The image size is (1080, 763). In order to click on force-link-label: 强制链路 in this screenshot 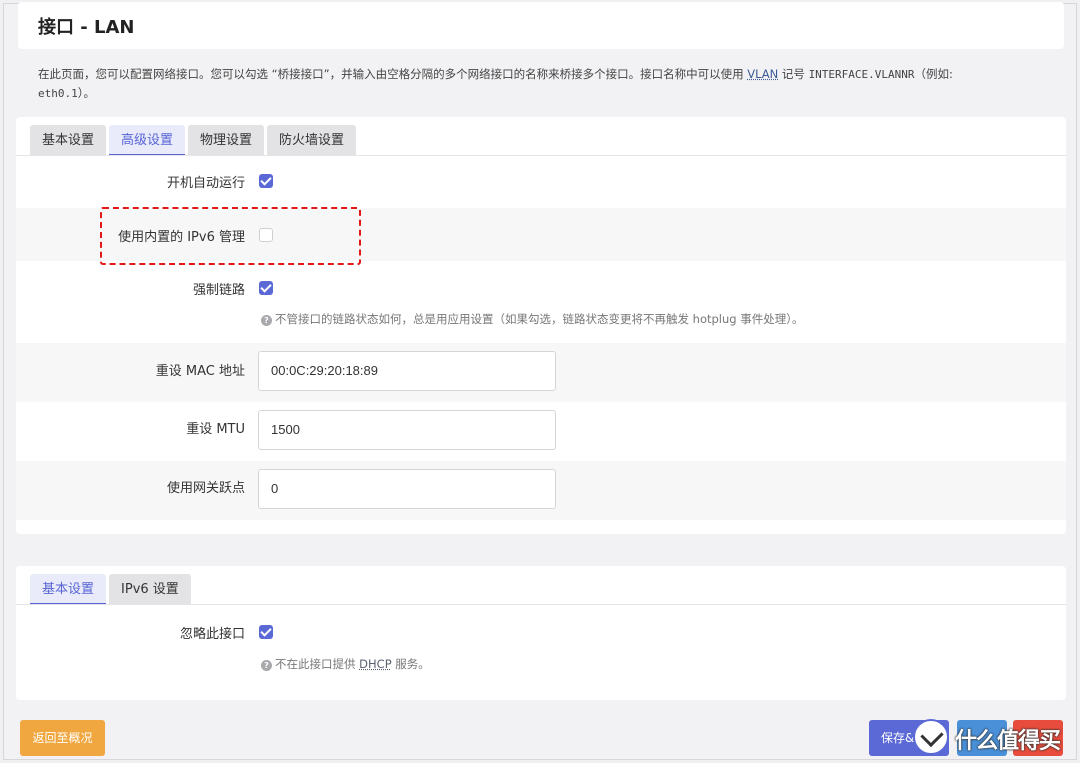, I will do `click(218, 290)`.